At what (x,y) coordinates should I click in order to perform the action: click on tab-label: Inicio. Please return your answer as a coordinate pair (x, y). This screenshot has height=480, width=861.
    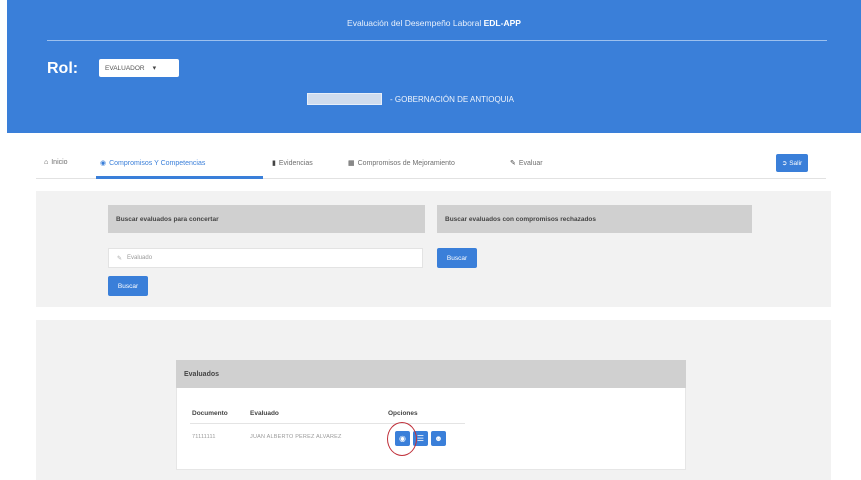
    Looking at the image, I should click on (59, 162).